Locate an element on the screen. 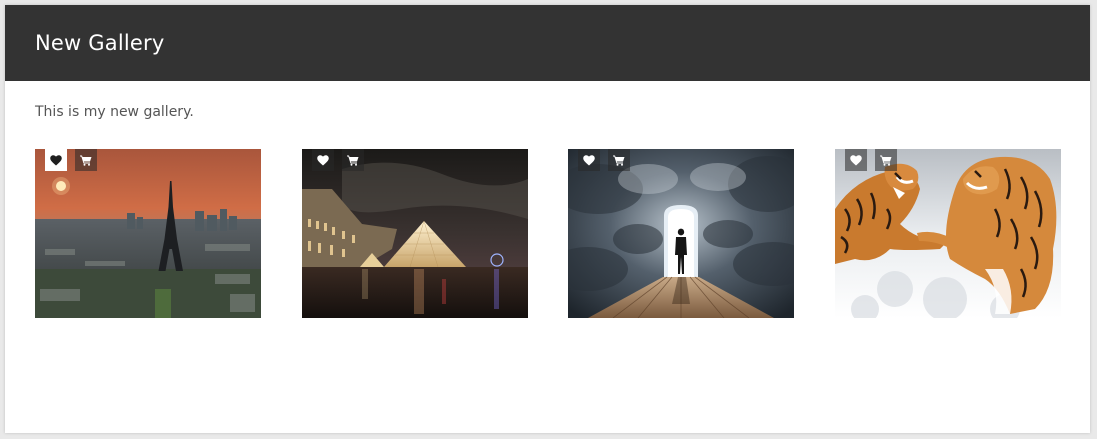 The height and width of the screenshot is (439, 1097). photo-tigers is located at coordinates (948, 233).